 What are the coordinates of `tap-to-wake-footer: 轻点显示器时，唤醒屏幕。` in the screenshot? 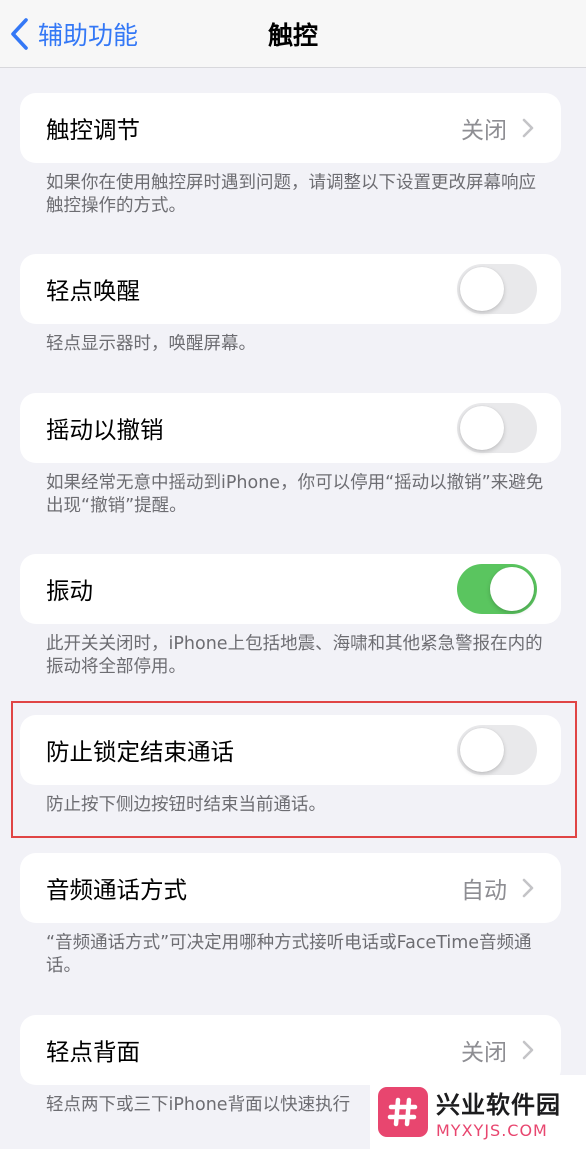 It's located at (151, 344).